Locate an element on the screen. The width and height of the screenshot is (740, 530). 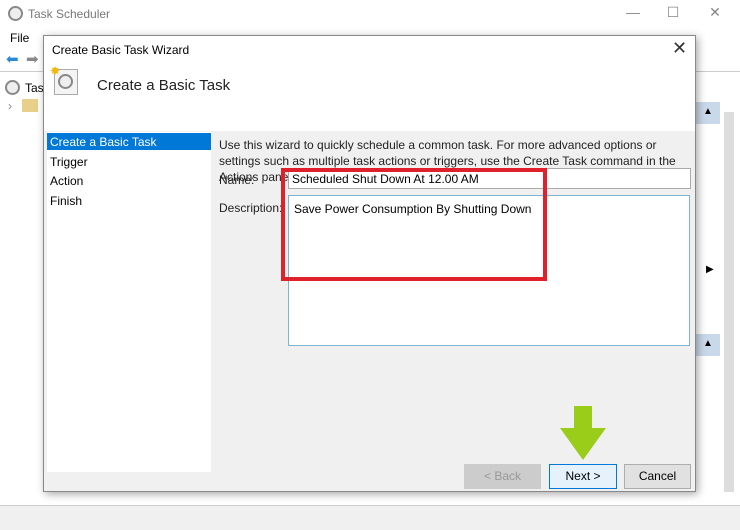
minimize-button: — is located at coordinates (633, 12).